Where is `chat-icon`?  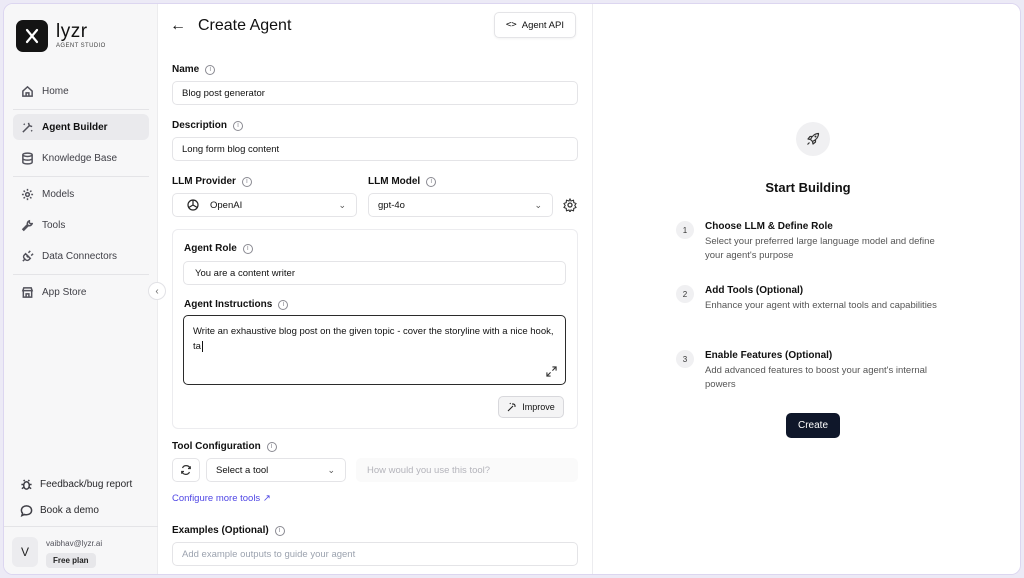 chat-icon is located at coordinates (26, 510).